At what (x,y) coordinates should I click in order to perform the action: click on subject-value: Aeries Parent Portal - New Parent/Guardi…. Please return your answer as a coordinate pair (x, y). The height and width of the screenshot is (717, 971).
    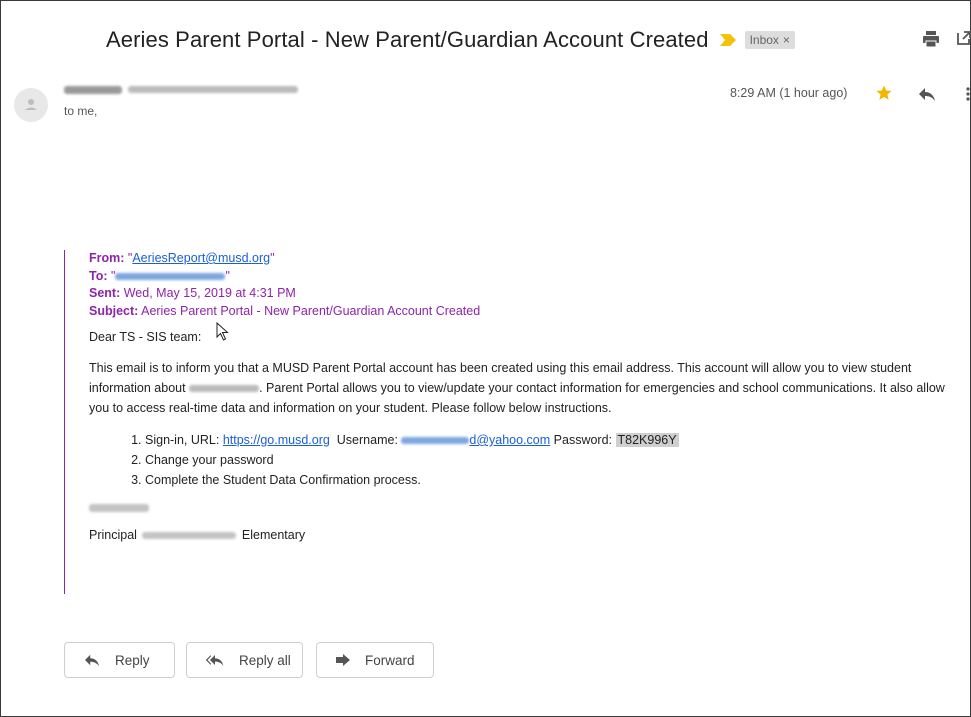
    Looking at the image, I should click on (311, 310).